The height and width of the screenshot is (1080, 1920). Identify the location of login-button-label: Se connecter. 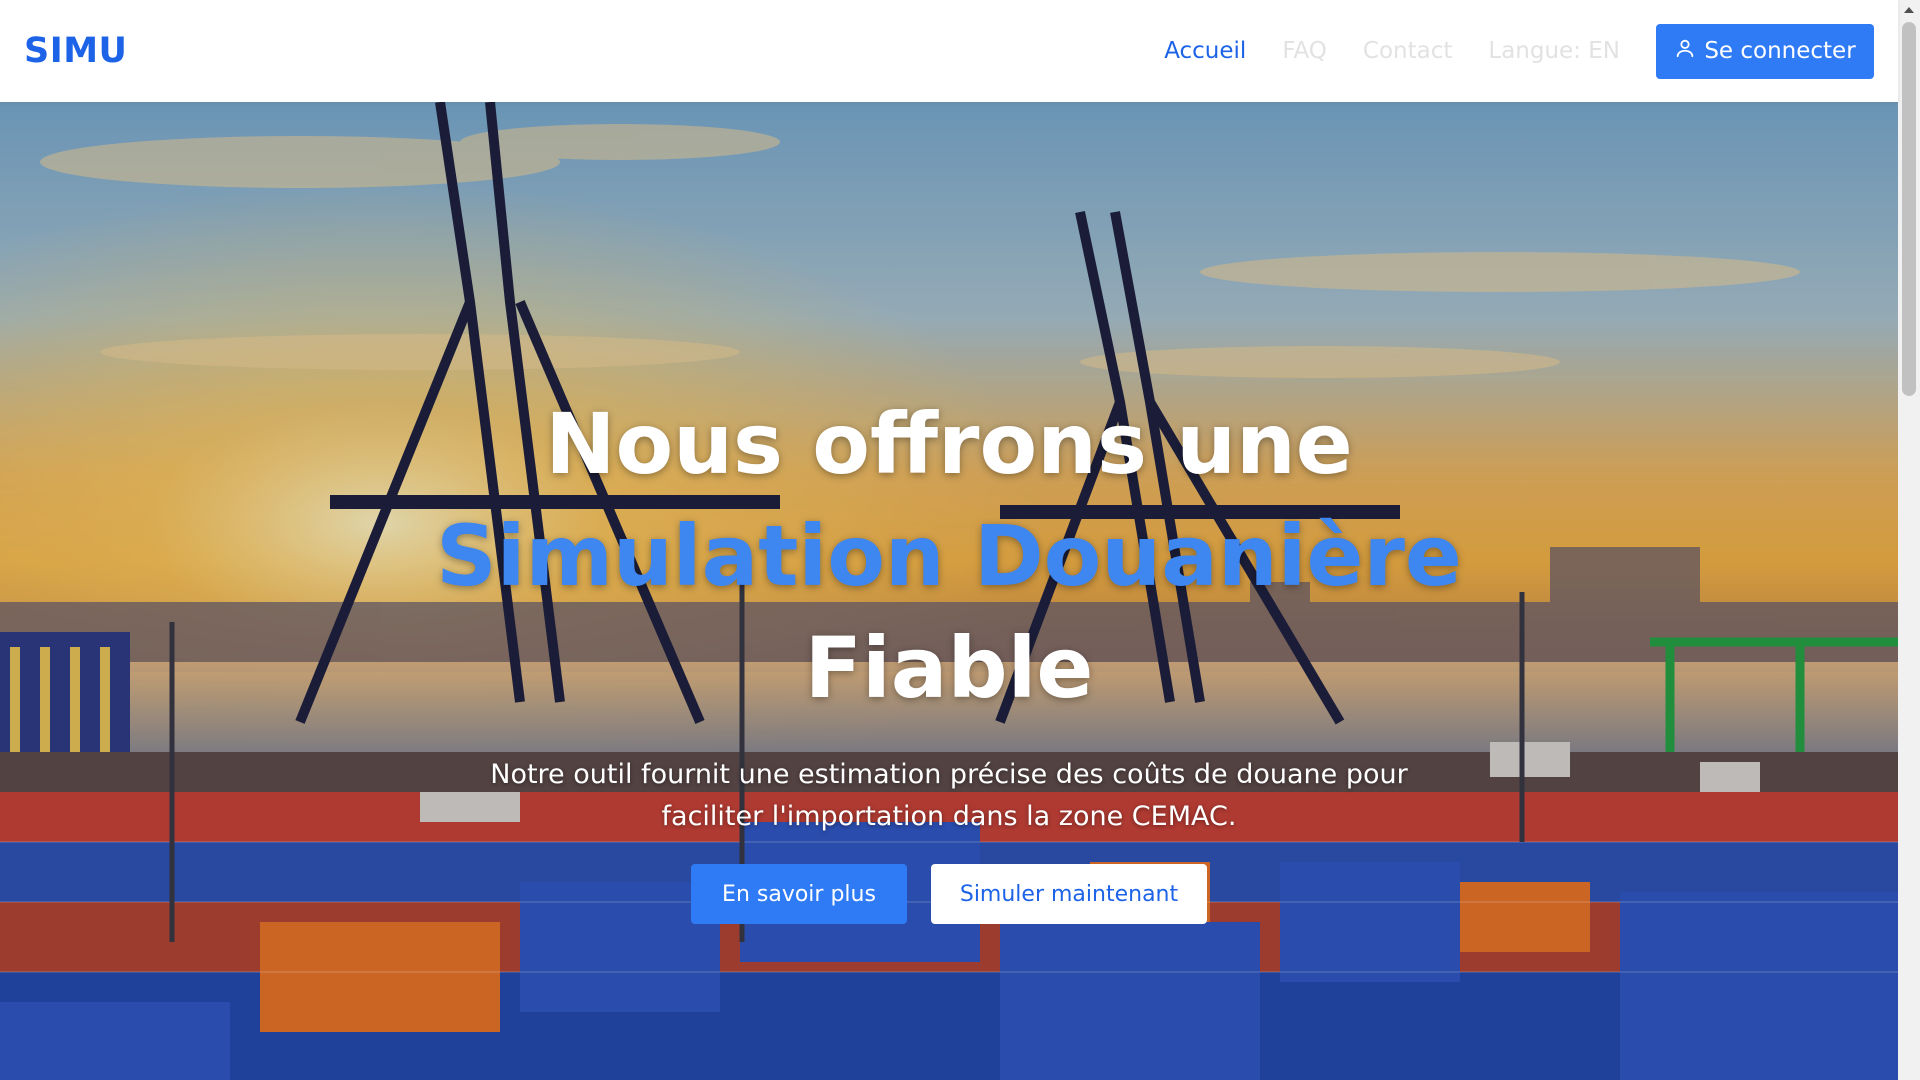
(1780, 51).